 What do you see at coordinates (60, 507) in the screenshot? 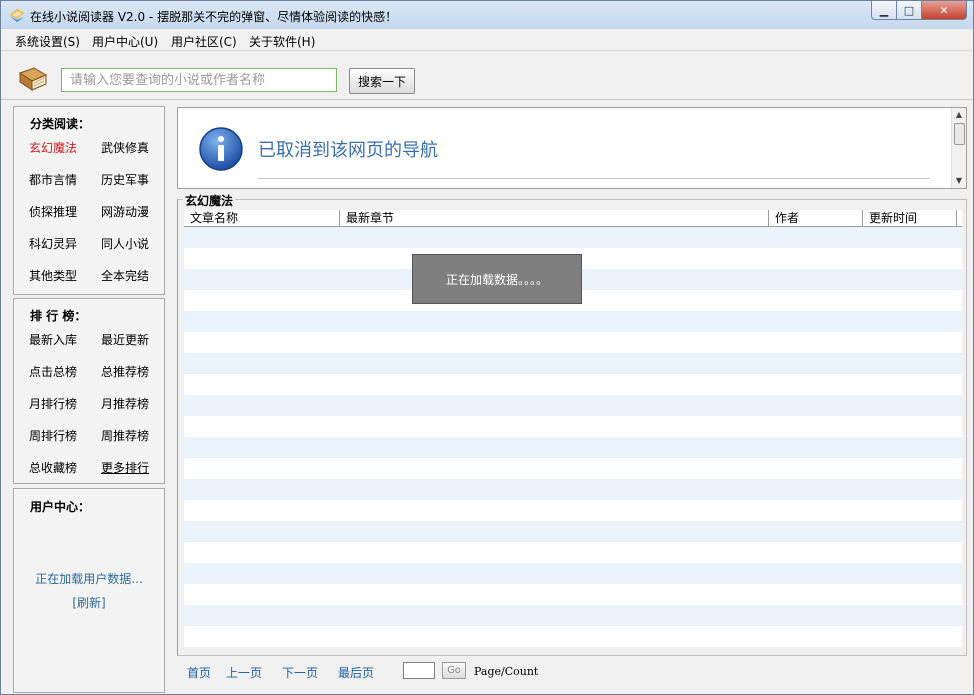
I see `user-title: 用户中心：` at bounding box center [60, 507].